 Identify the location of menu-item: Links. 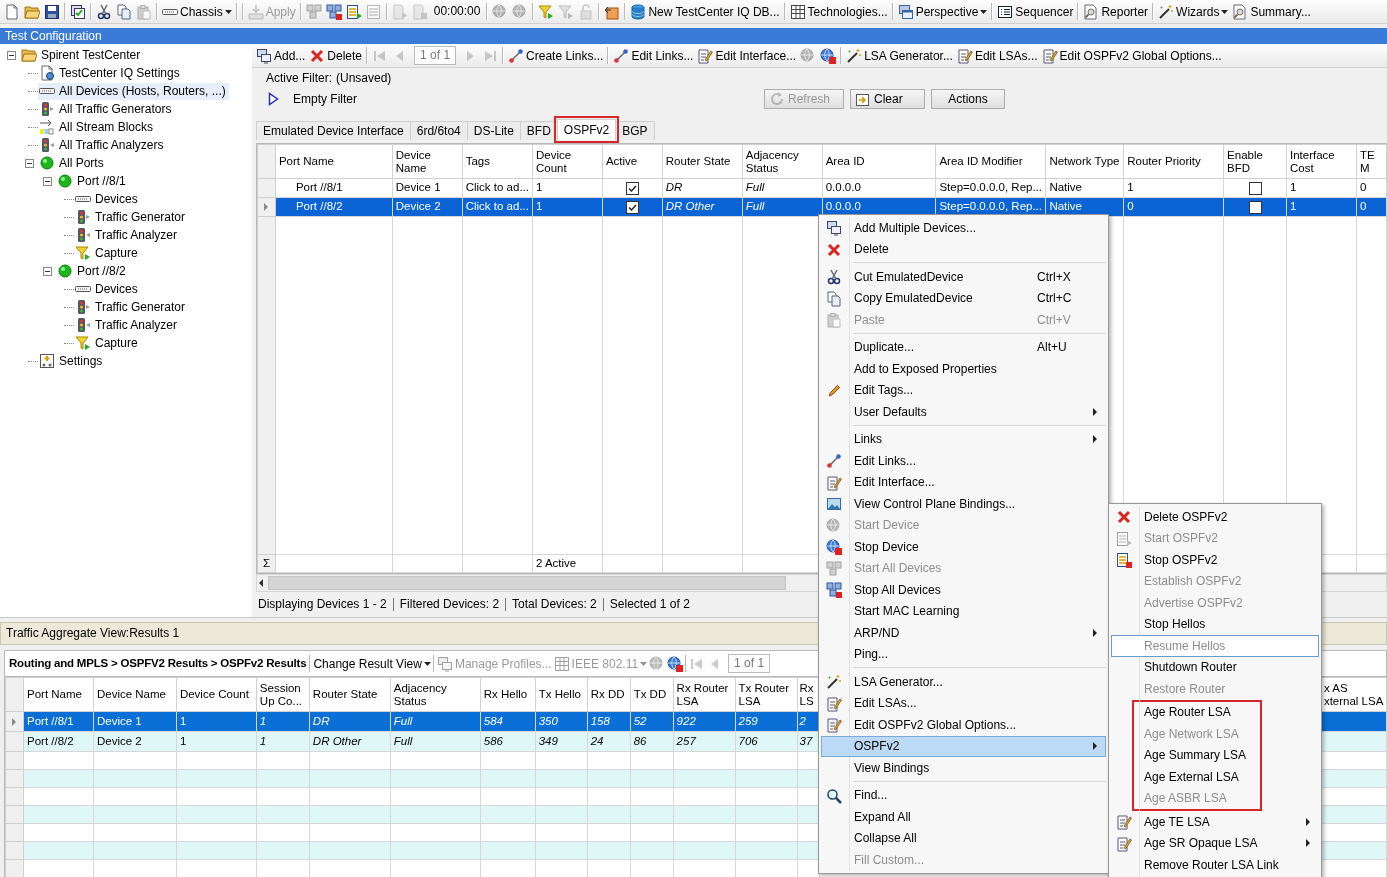
(963, 439).